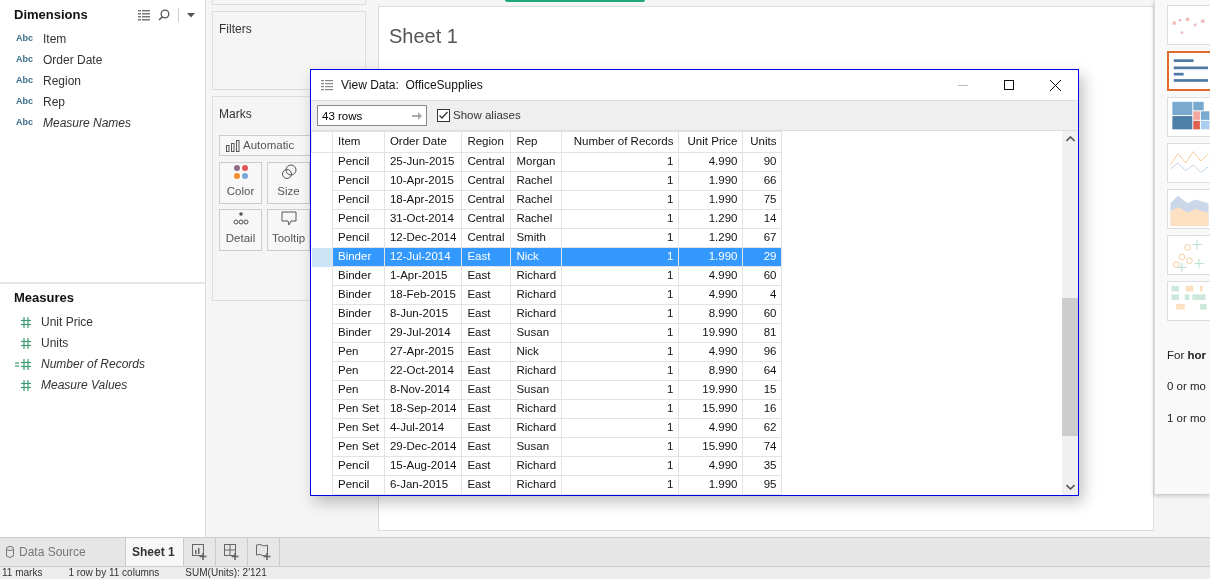  Describe the element at coordinates (164, 15) in the screenshot. I see `search-icon` at that location.